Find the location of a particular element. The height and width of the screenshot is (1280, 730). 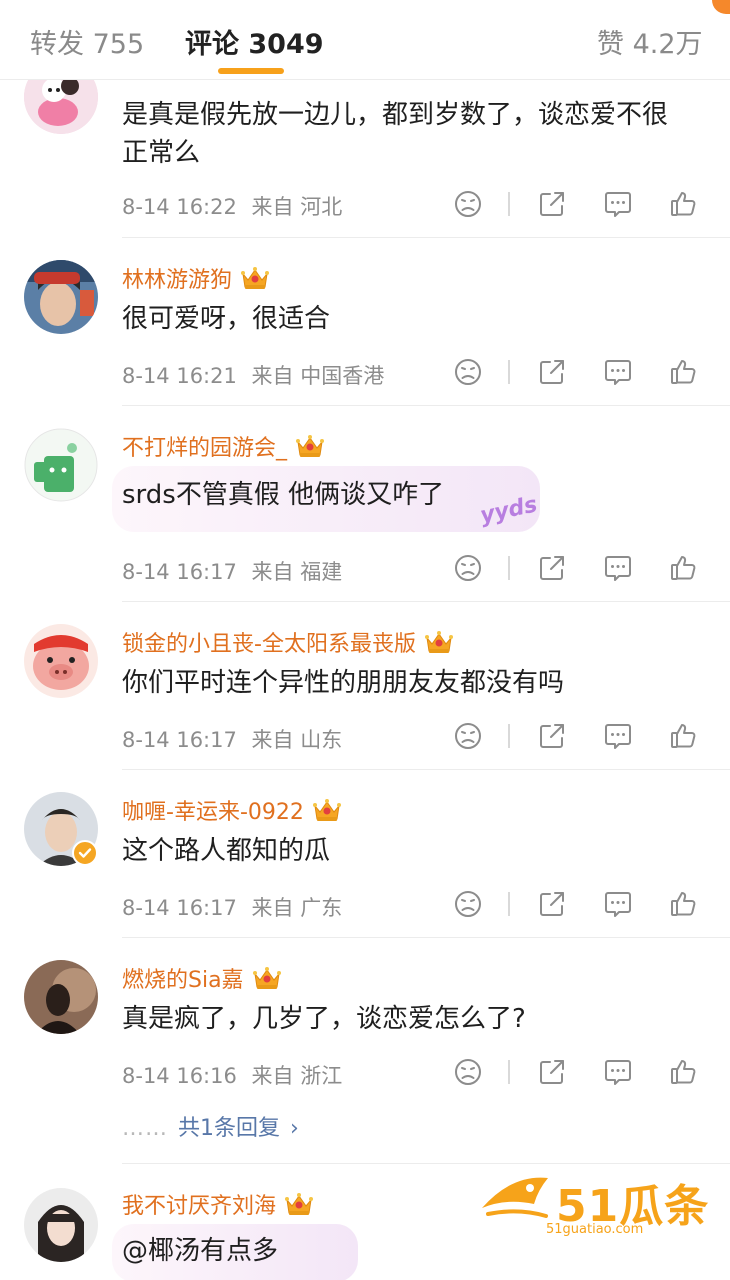

tab-repost: 转发 755 is located at coordinates (87, 41).